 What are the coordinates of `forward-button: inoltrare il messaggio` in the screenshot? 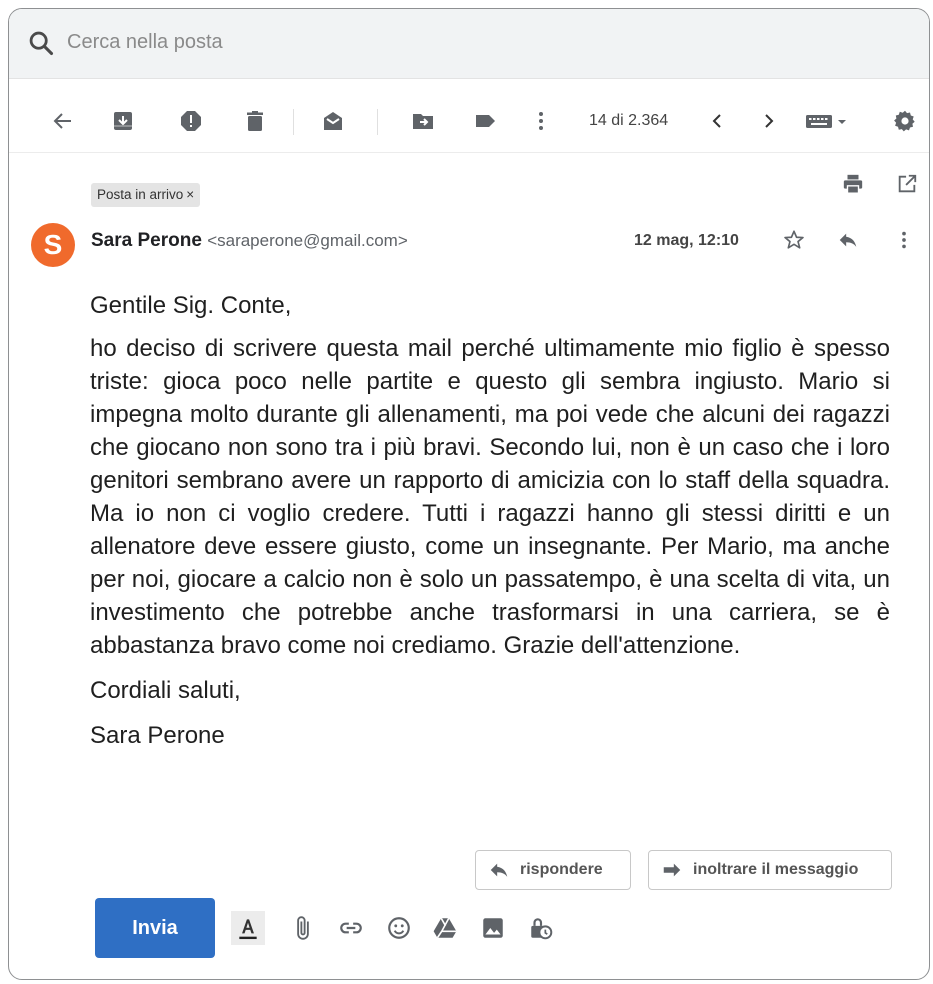 It's located at (770, 870).